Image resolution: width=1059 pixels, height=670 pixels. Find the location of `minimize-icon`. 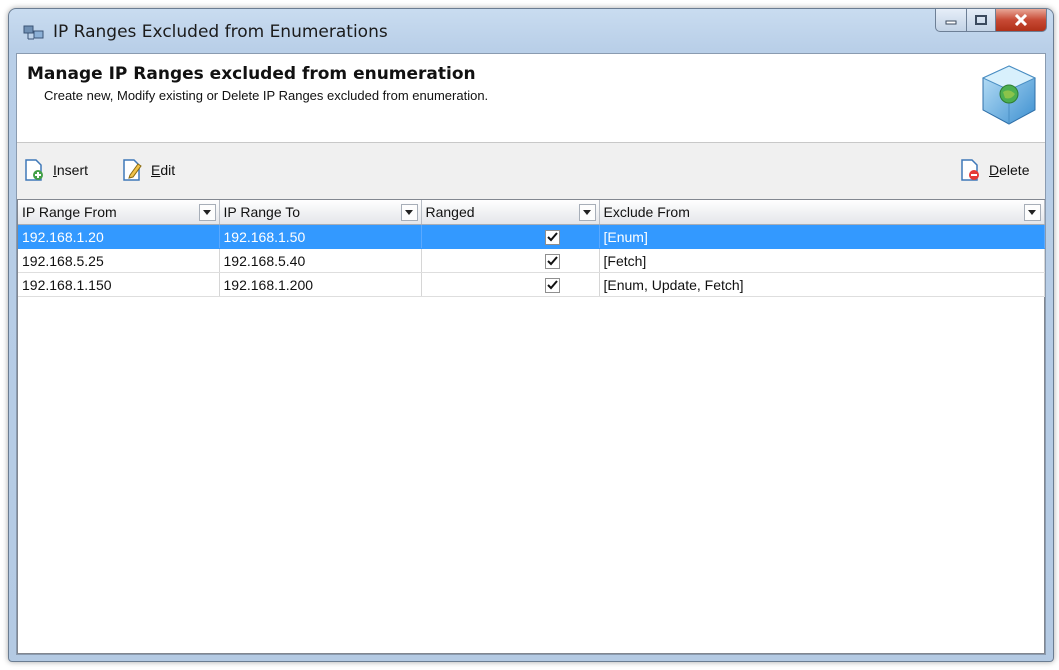

minimize-icon is located at coordinates (951, 22).